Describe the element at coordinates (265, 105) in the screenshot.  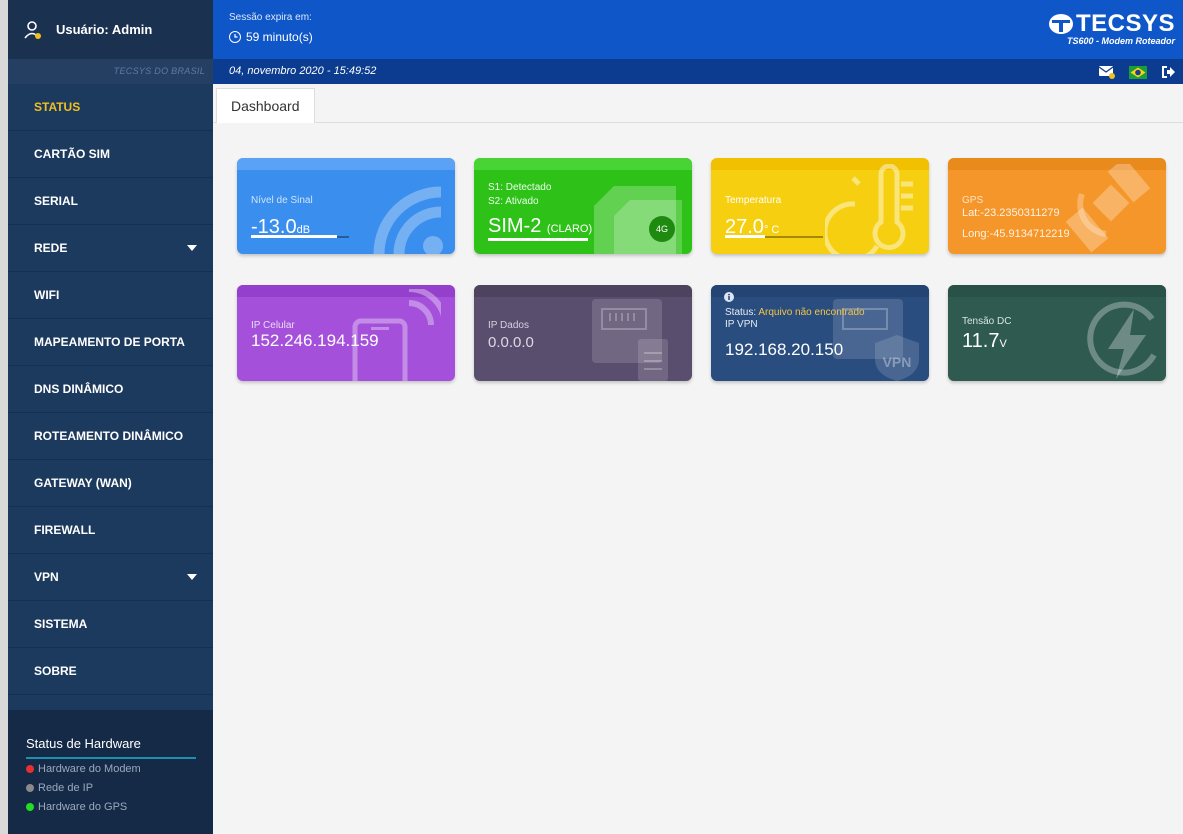
I see `tab-dashboard: Dashboard` at that location.